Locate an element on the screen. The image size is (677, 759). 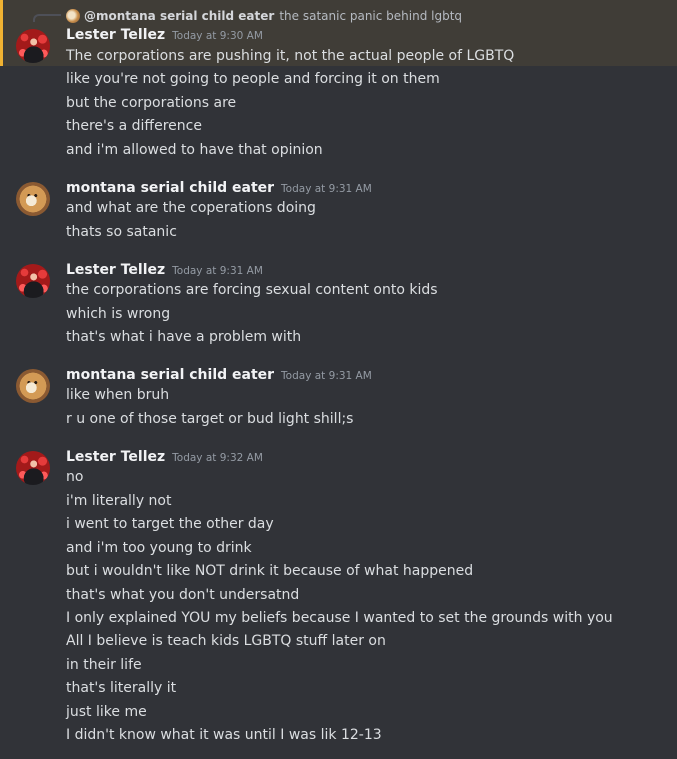
message-text: that's literally it is located at coordinates (121, 688).